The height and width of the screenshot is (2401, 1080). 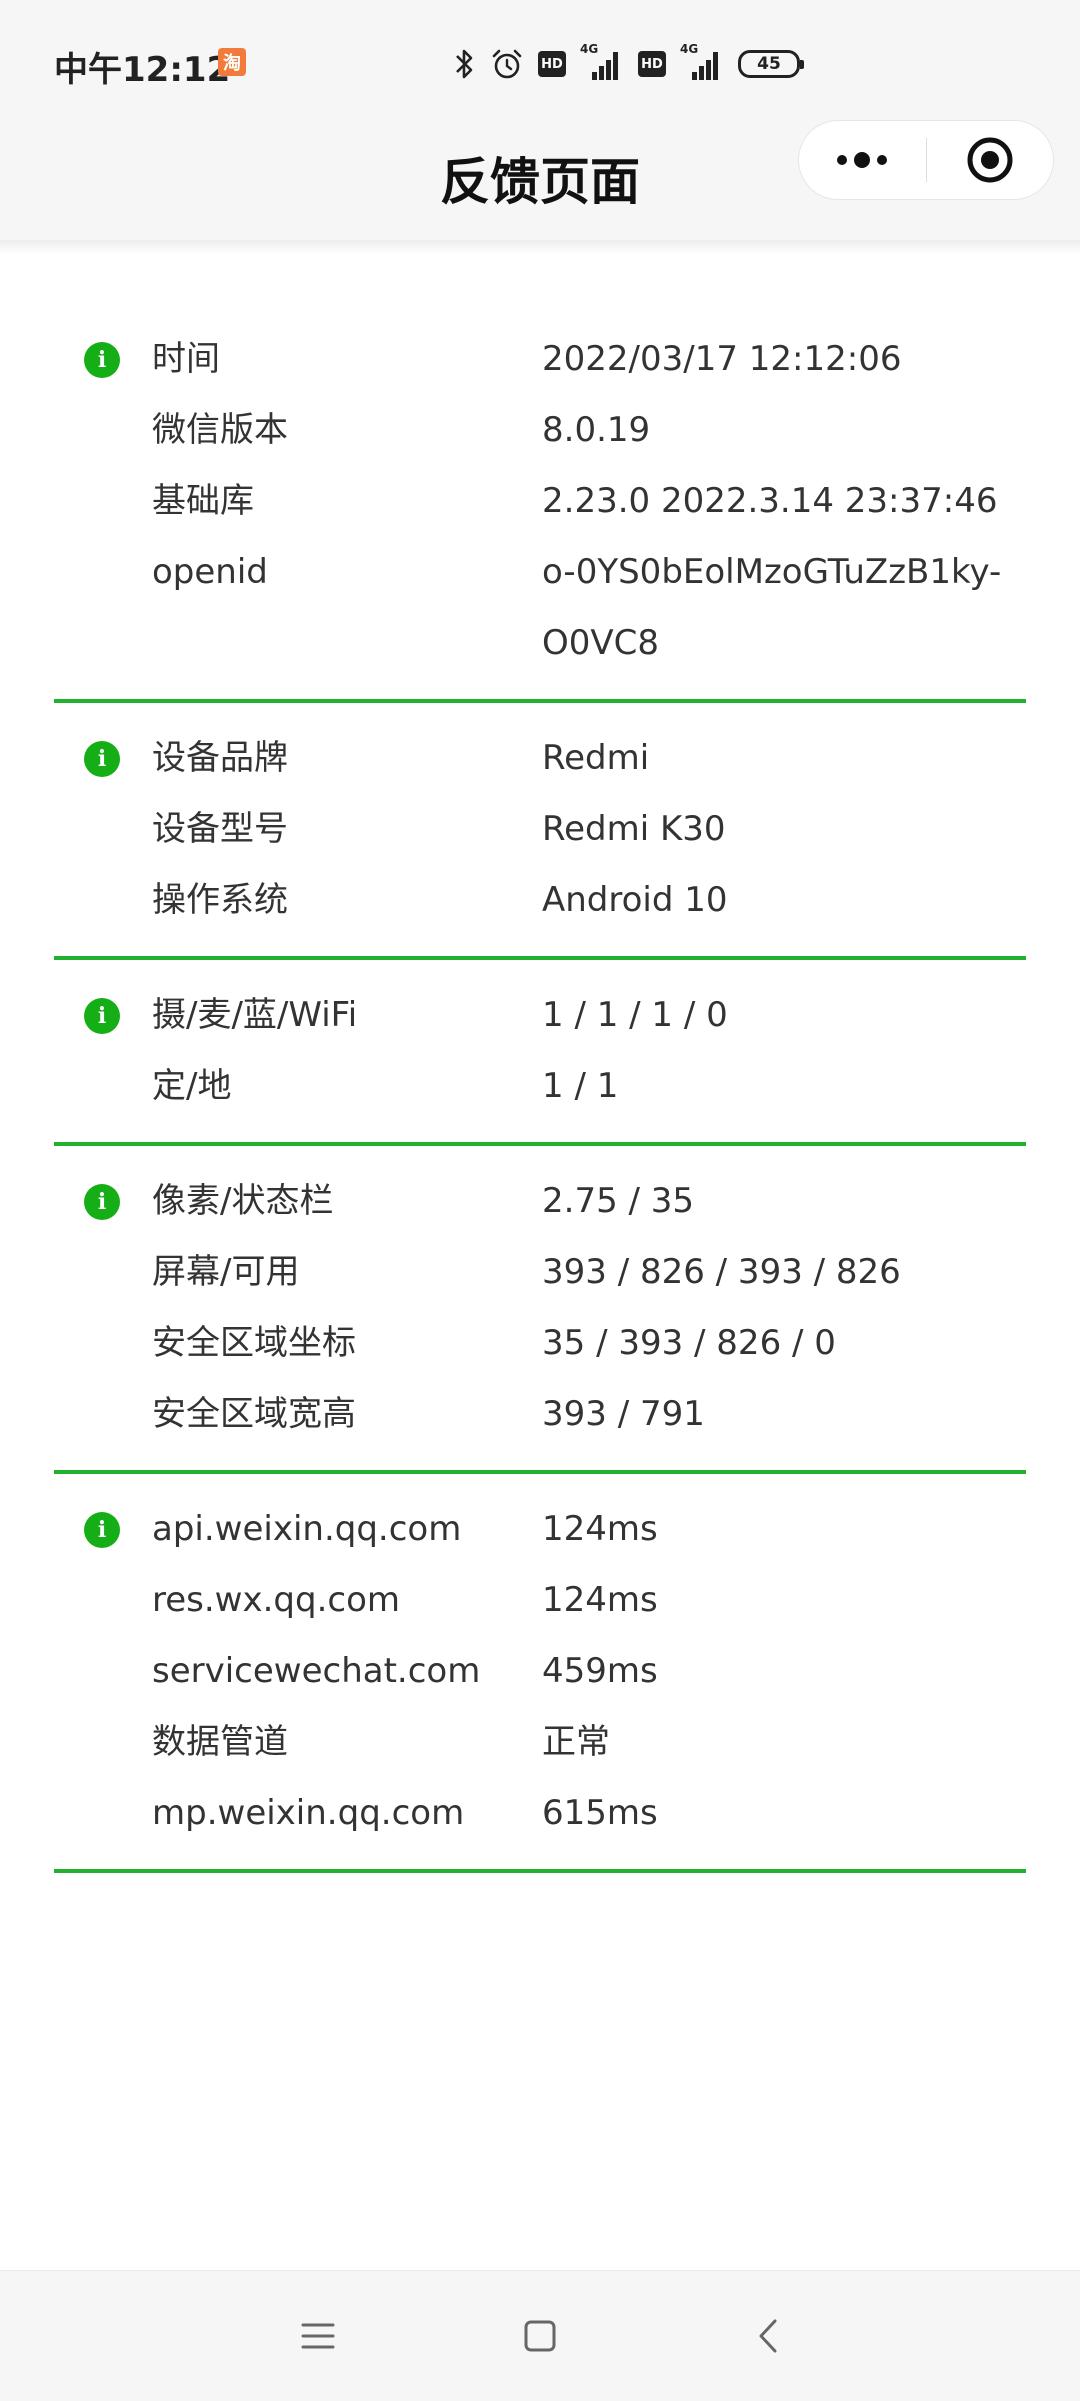 What do you see at coordinates (307, 1529) in the screenshot?
I see `info-label: api.weixin.qq.com` at bounding box center [307, 1529].